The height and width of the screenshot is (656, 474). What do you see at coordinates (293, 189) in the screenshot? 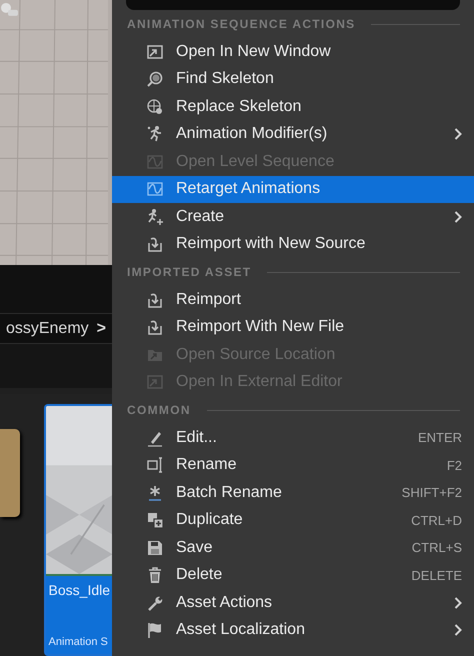
I see `menu-item: Retarget Animations` at bounding box center [293, 189].